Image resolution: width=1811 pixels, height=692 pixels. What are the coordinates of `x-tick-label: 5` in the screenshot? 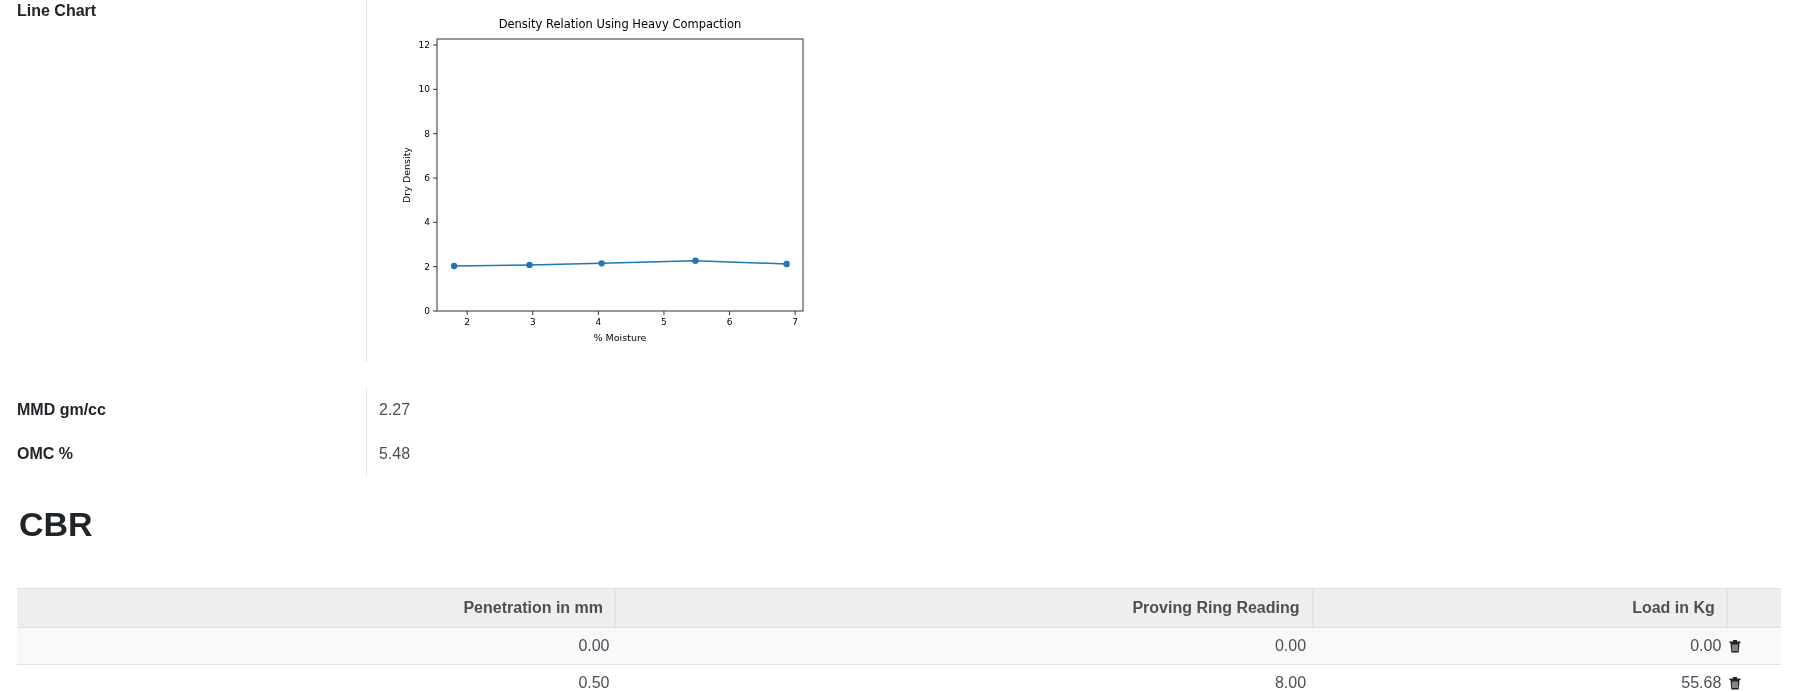 It's located at (664, 322).